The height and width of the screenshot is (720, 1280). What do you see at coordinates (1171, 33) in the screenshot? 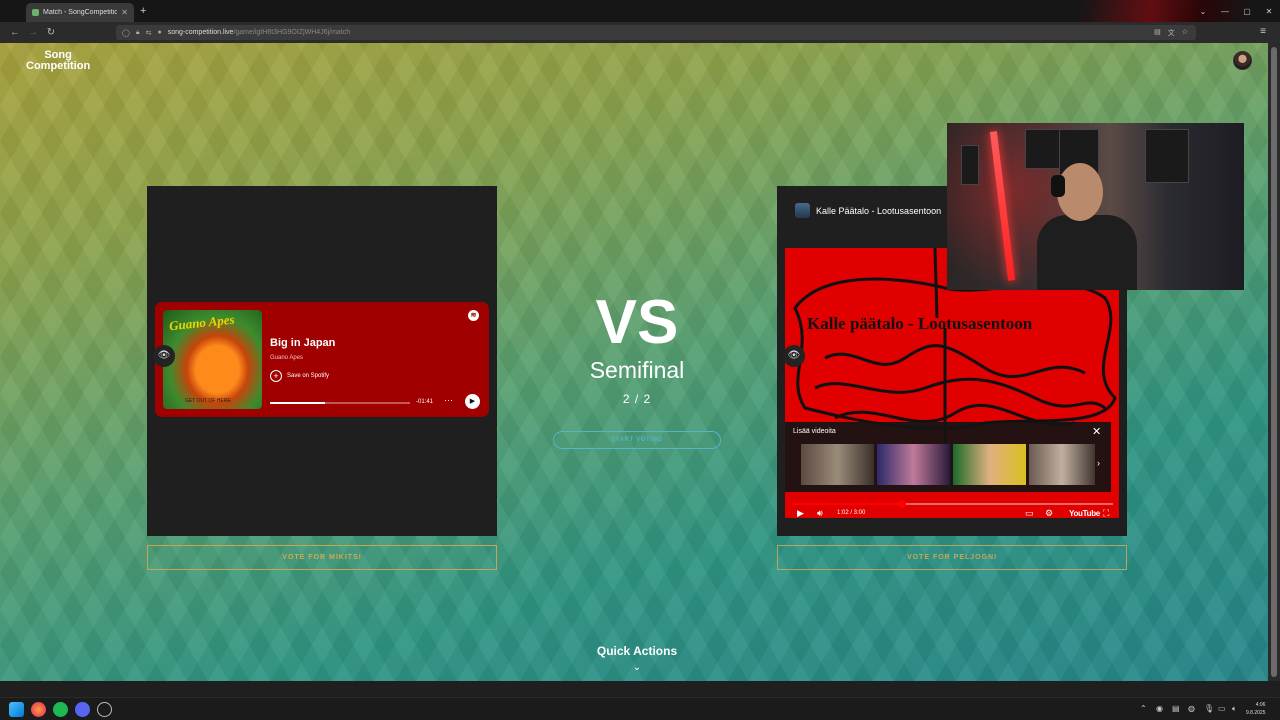
I see `translate-icon: 文` at bounding box center [1171, 33].